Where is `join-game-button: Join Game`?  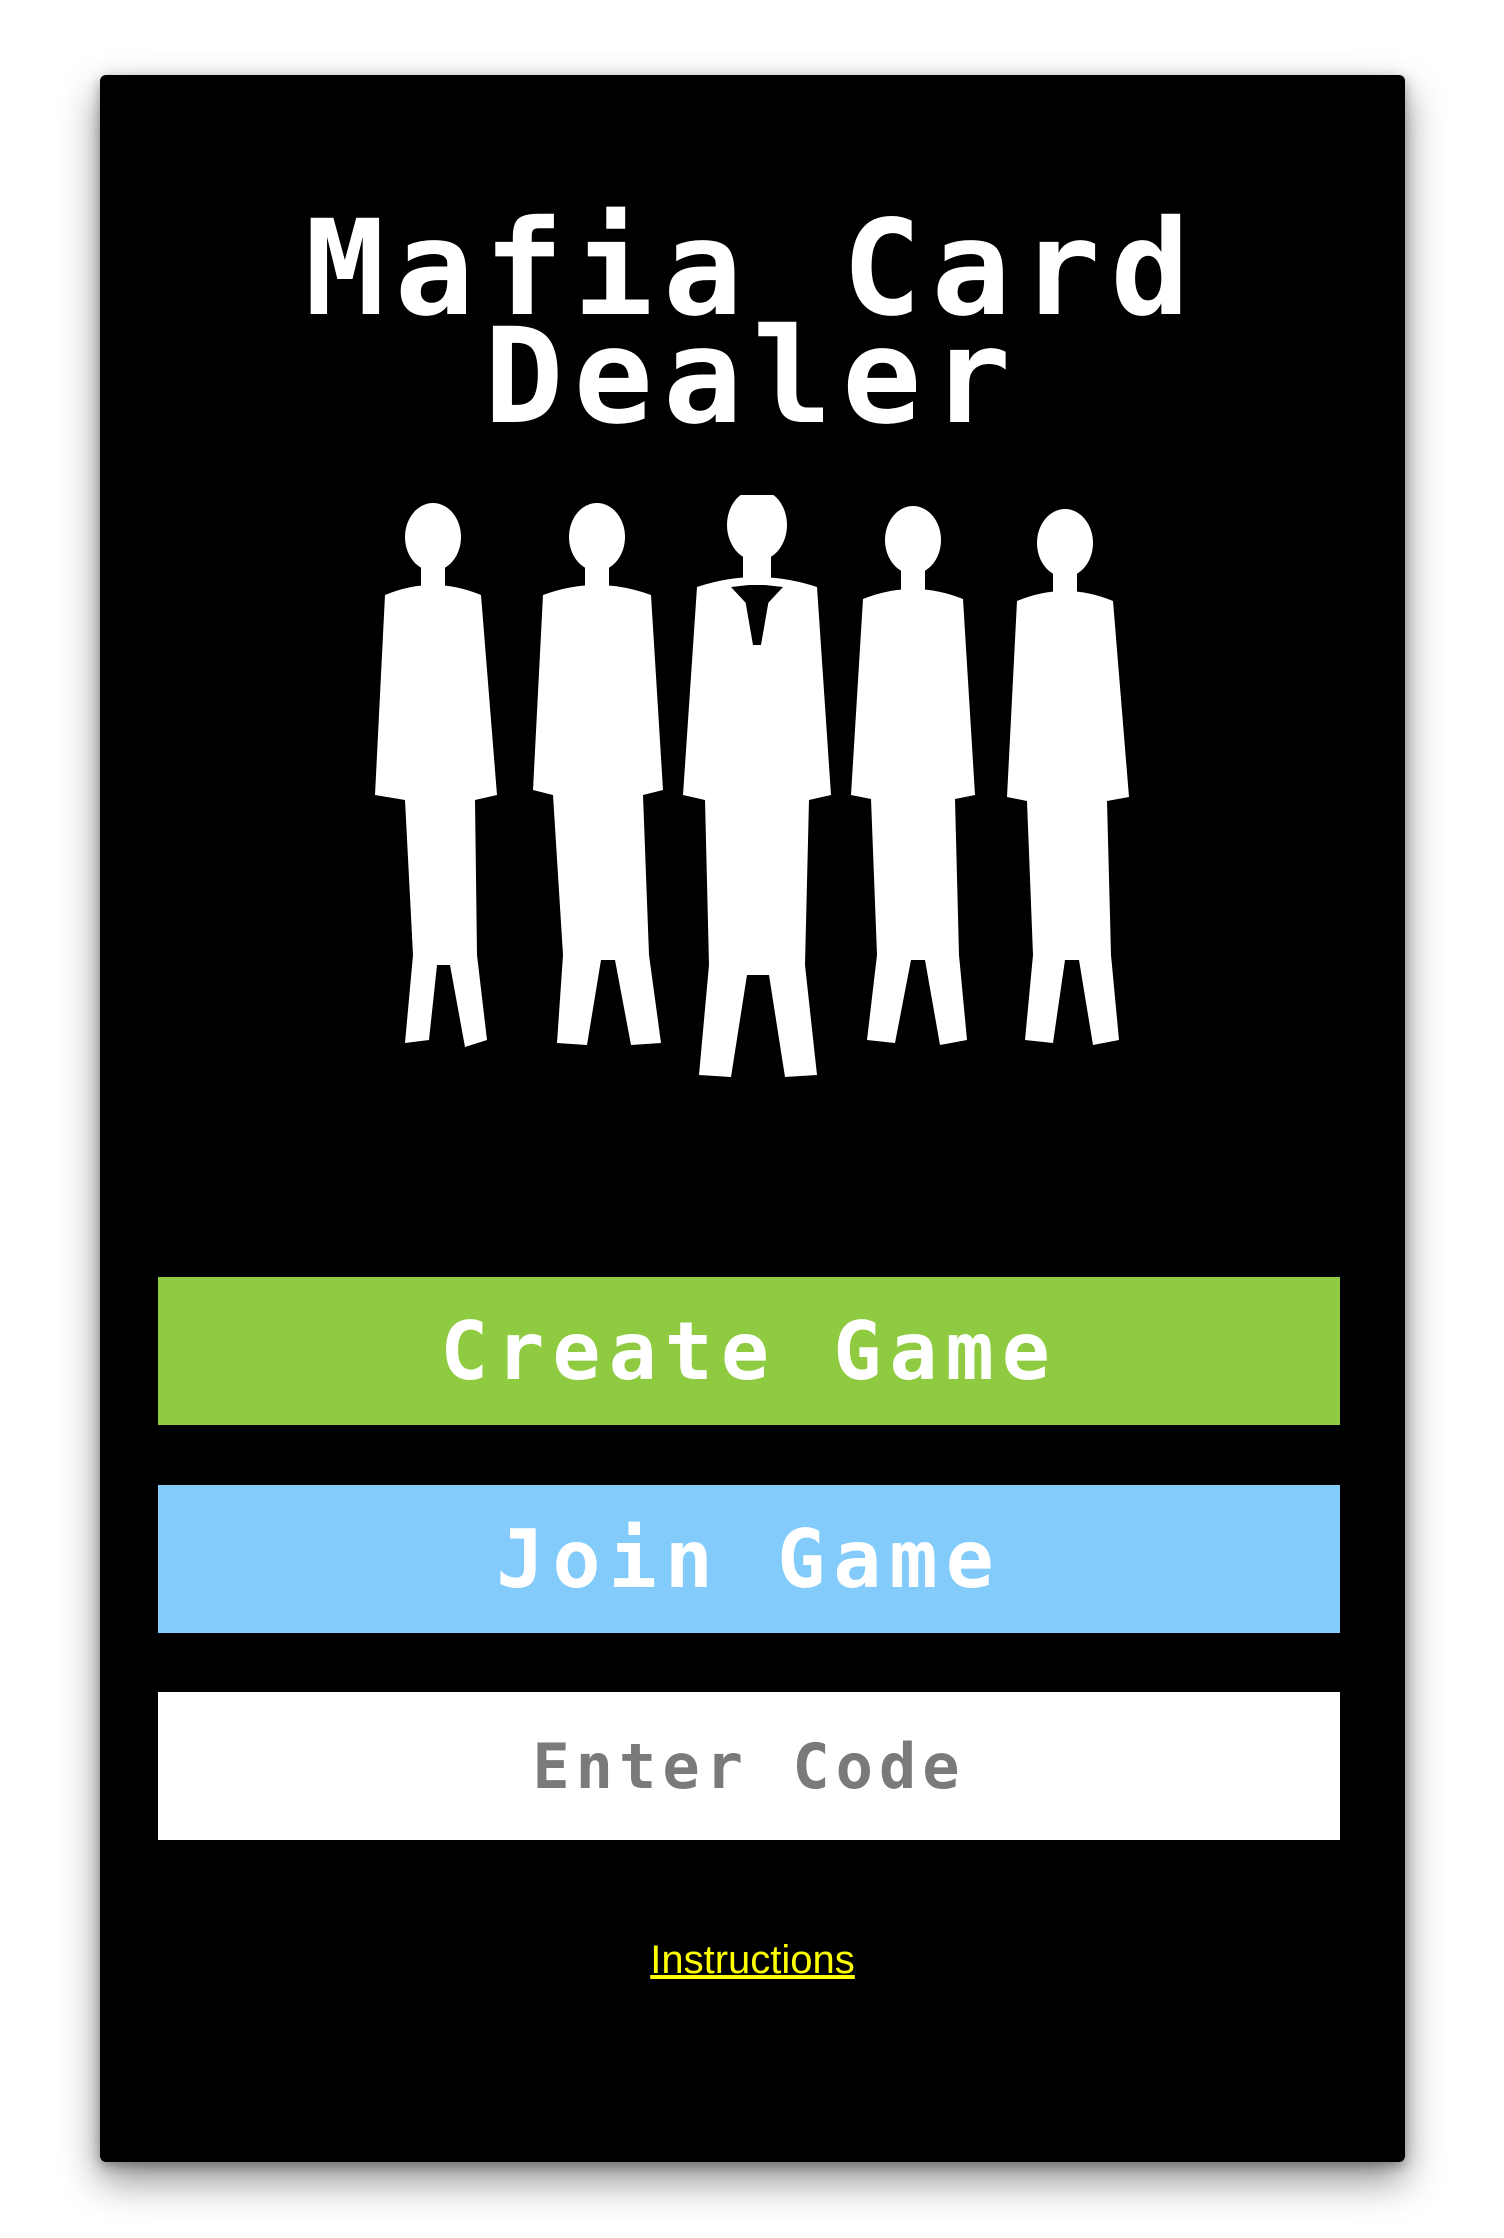 join-game-button: Join Game is located at coordinates (749, 1559).